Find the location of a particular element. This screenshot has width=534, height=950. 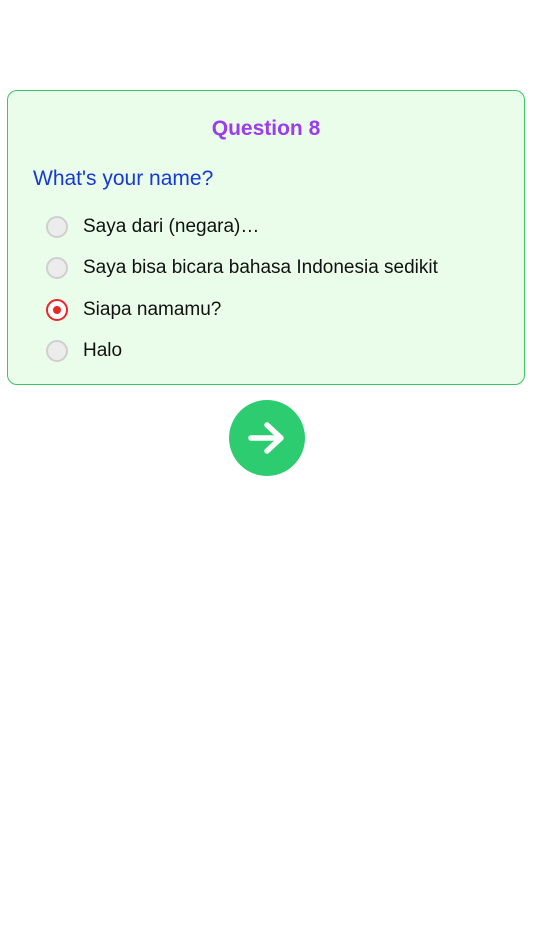

answer-option-4: Halo is located at coordinates (84, 351).